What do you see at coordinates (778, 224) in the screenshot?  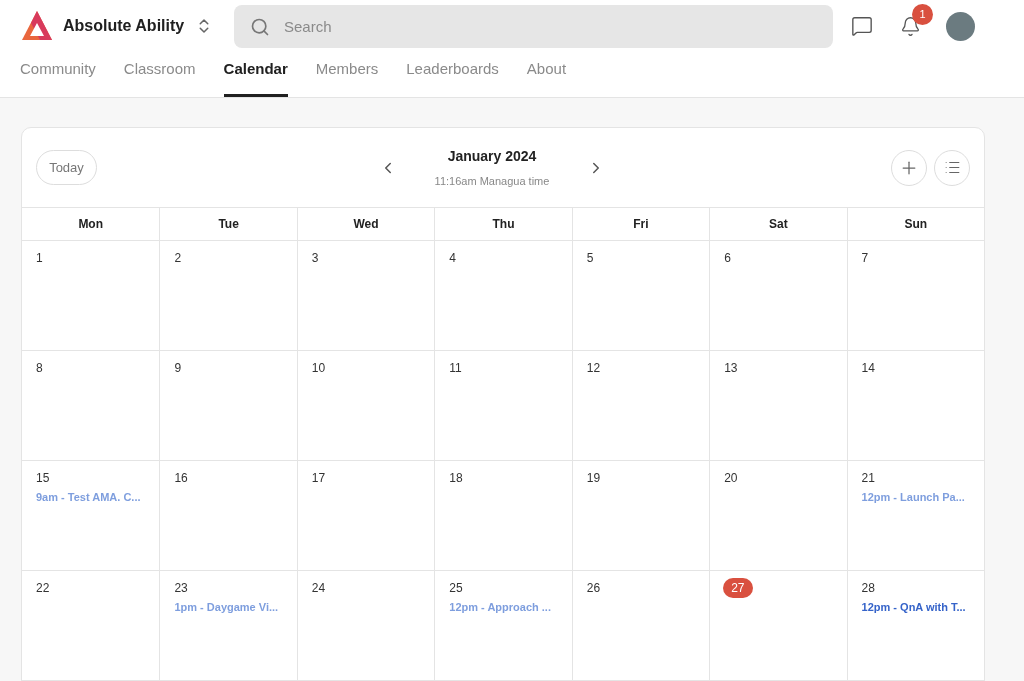 I see `weekday-header: Sat` at bounding box center [778, 224].